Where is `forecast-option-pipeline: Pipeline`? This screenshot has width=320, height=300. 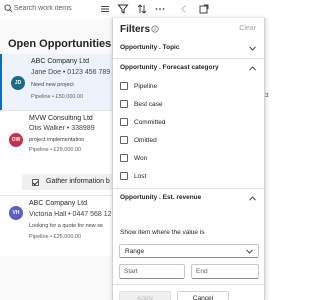 forecast-option-pipeline: Pipeline is located at coordinates (138, 86).